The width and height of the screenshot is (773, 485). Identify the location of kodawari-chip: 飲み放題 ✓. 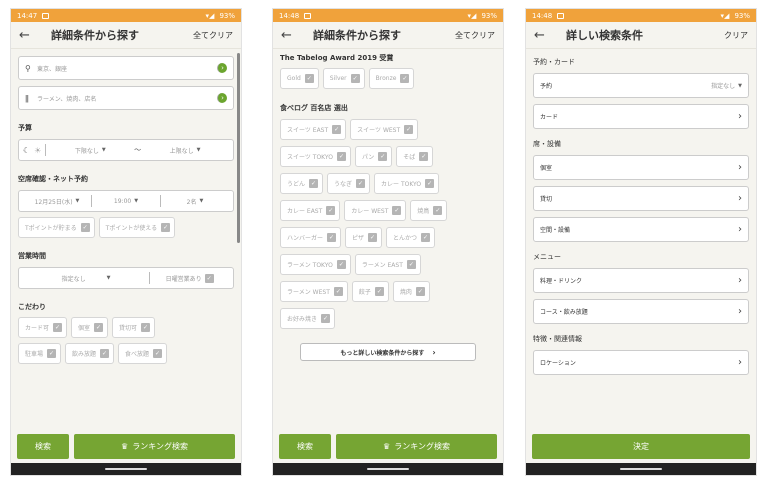
(90, 353).